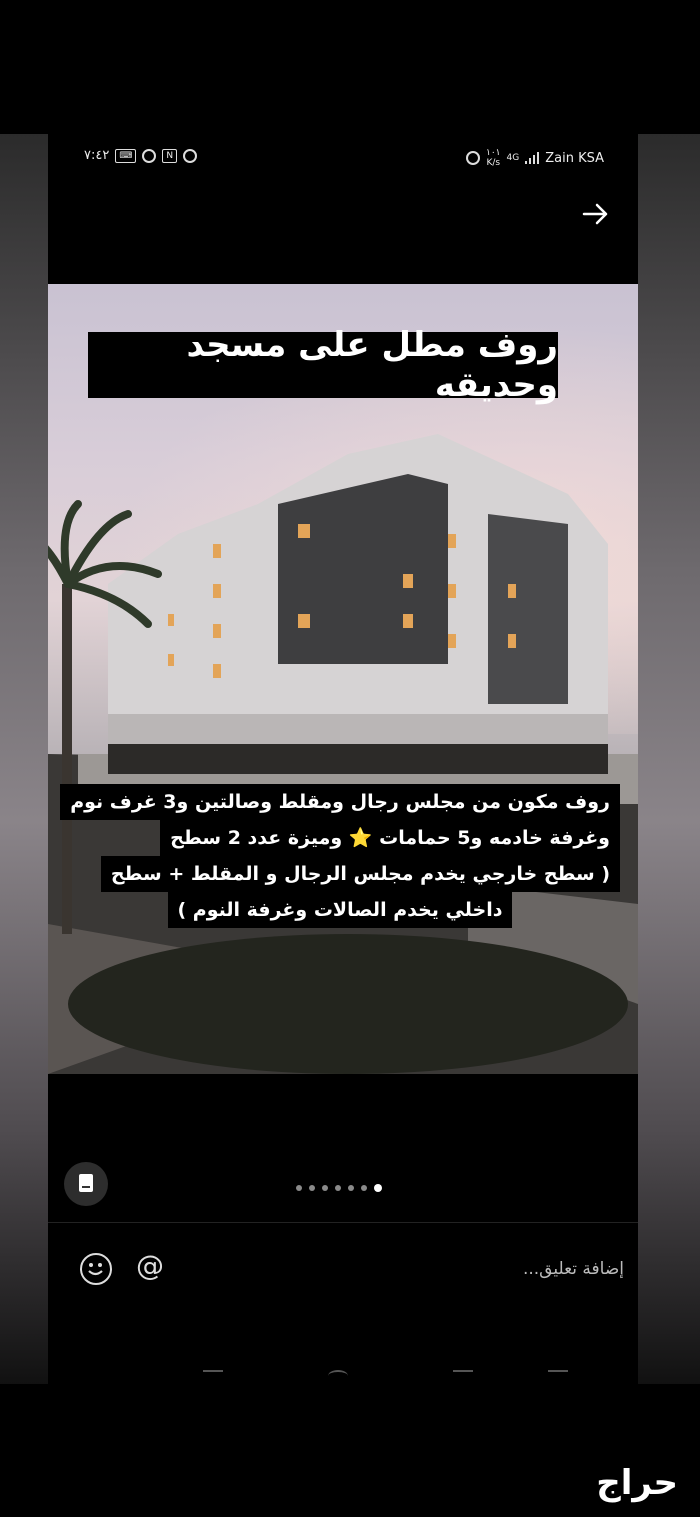 Image resolution: width=700 pixels, height=1517 pixels. What do you see at coordinates (473, 158) in the screenshot?
I see `clock-icon` at bounding box center [473, 158].